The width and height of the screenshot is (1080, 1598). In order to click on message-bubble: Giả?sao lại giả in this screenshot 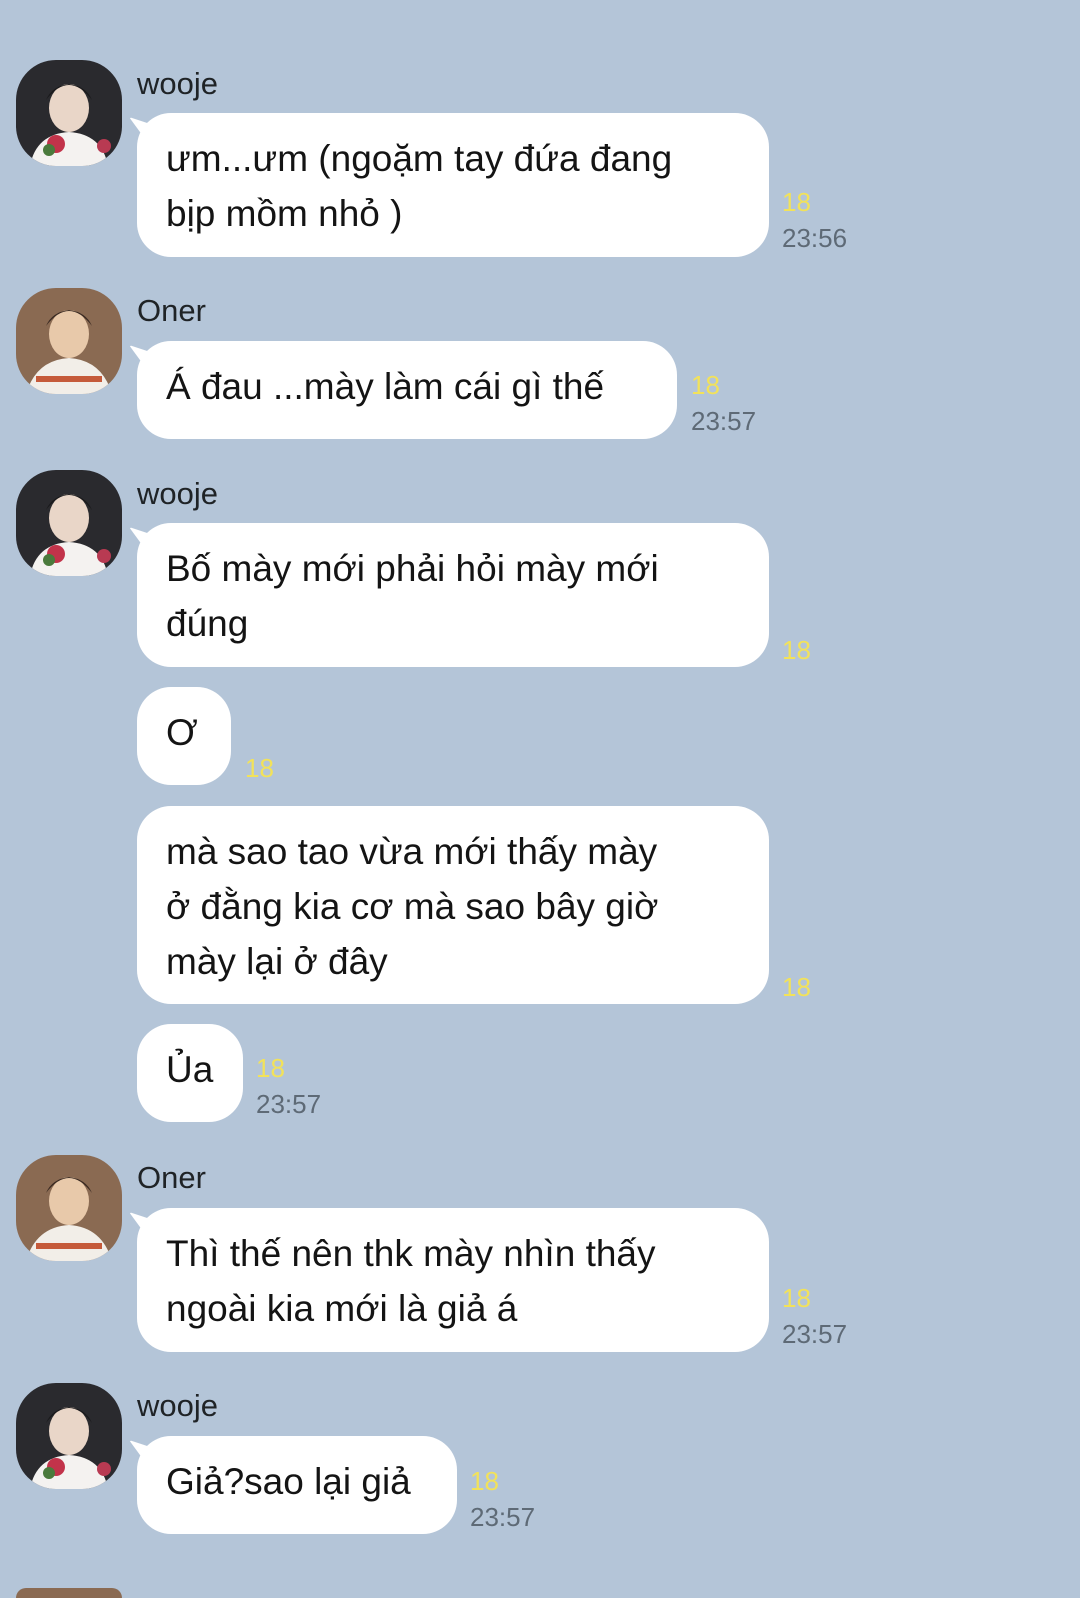, I will do `click(297, 1485)`.